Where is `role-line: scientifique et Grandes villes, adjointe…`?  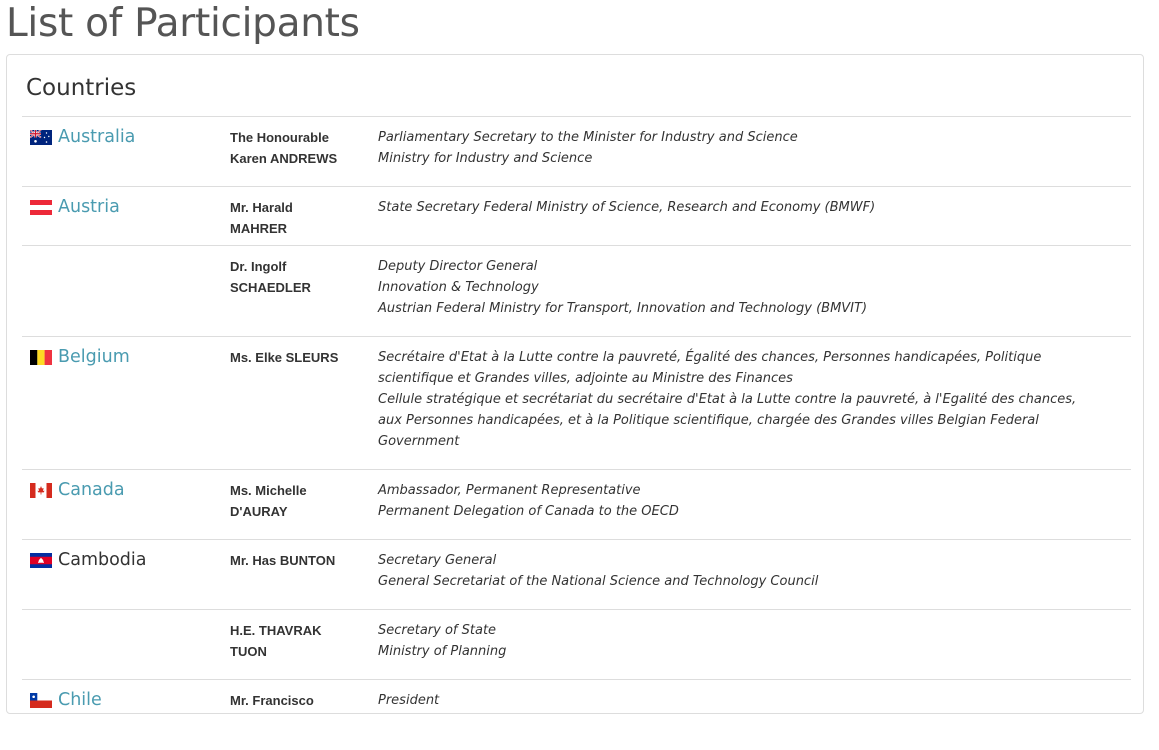
role-line: scientifique et Grandes villes, adjointe… is located at coordinates (585, 378).